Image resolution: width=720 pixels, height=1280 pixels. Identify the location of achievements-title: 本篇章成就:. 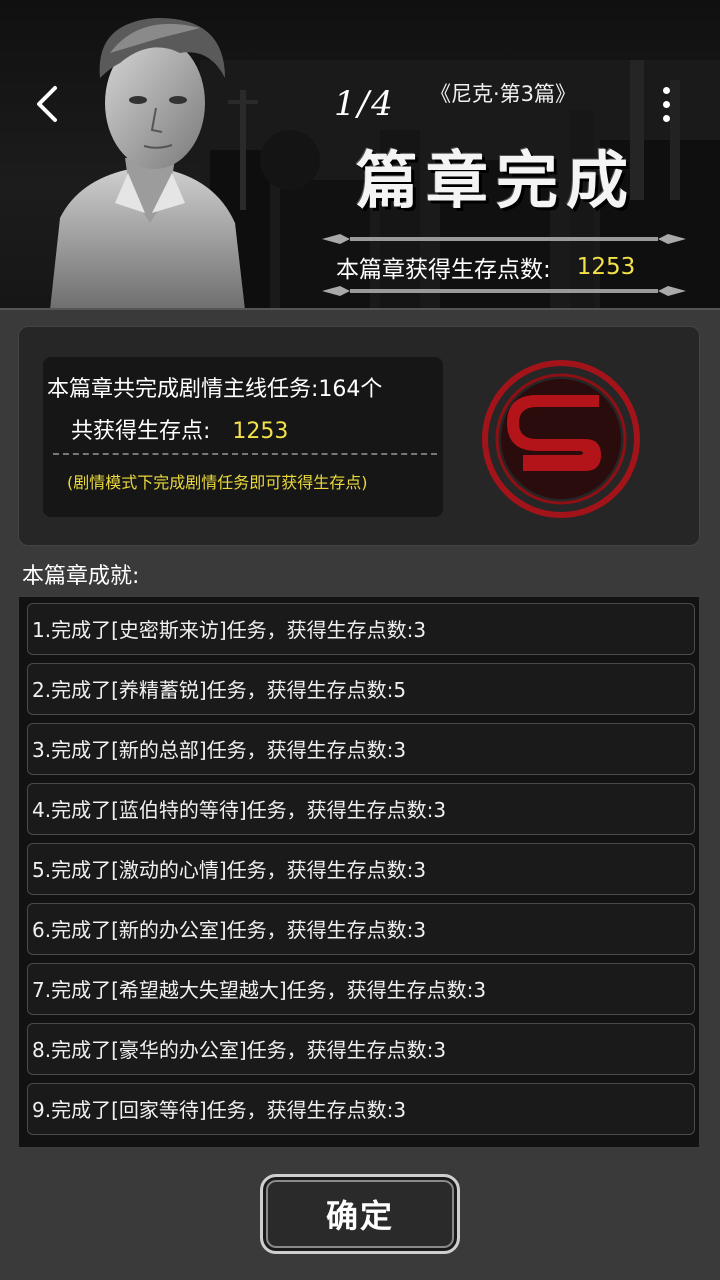
(81, 576).